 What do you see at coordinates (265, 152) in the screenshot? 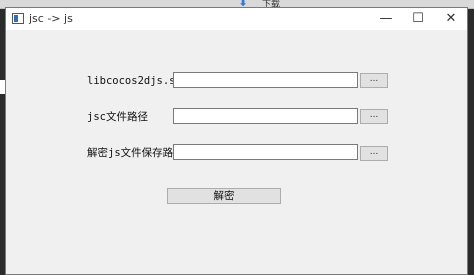
I see `output-path-input` at bounding box center [265, 152].